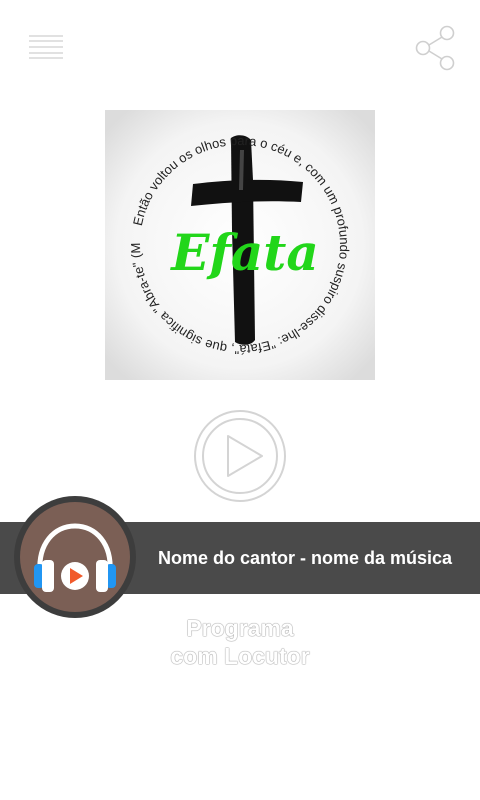 The width and height of the screenshot is (480, 800). What do you see at coordinates (240, 656) in the screenshot?
I see `program-line2: com Locutor` at bounding box center [240, 656].